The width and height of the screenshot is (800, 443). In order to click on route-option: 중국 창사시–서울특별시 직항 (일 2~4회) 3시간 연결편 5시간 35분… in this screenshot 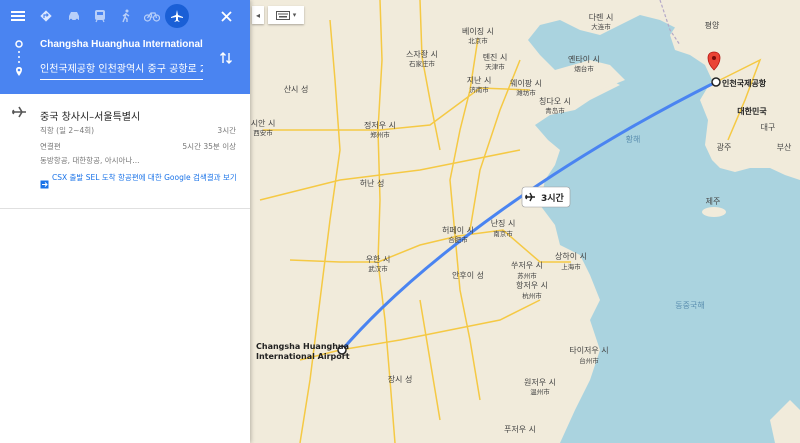, I will do `click(125, 151)`.